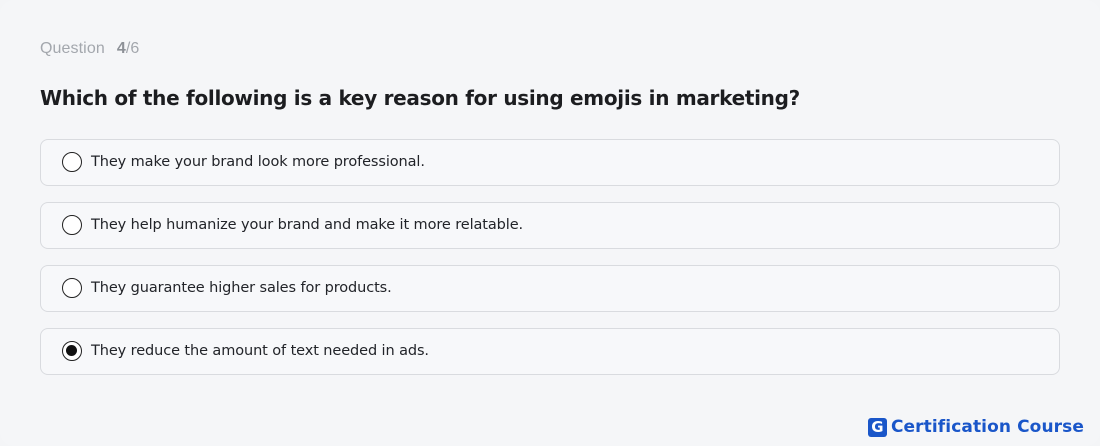  I want to click on question-counter: Question 4/6, so click(89, 49).